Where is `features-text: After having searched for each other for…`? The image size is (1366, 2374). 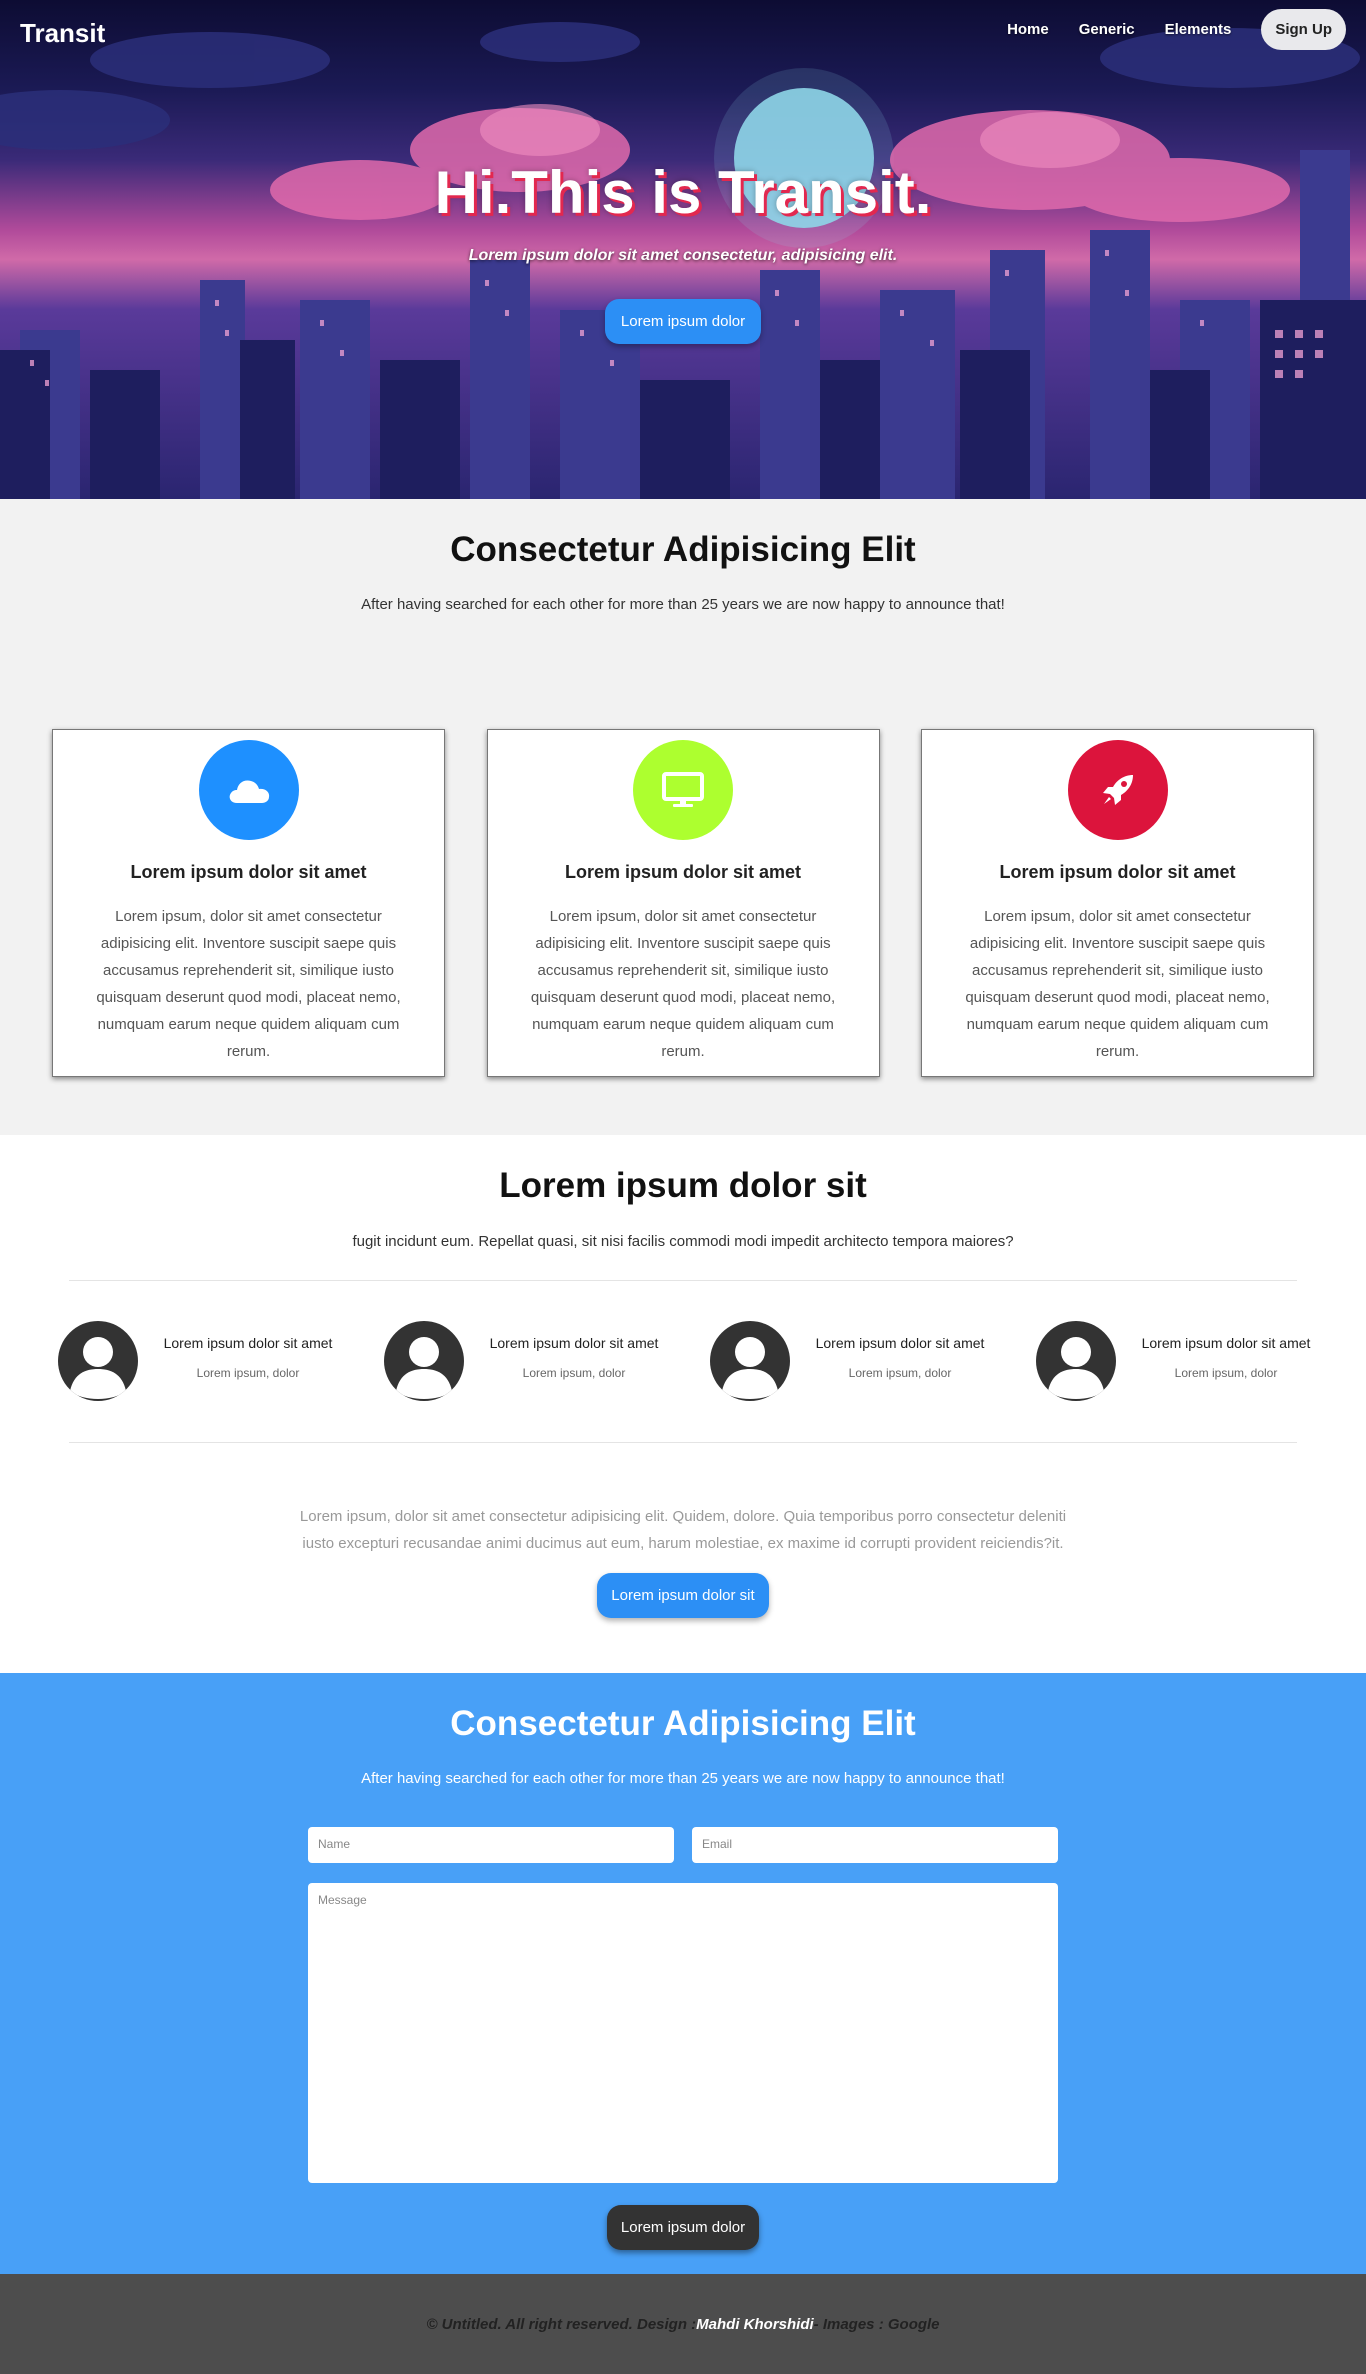 features-text: After having searched for each other for… is located at coordinates (683, 604).